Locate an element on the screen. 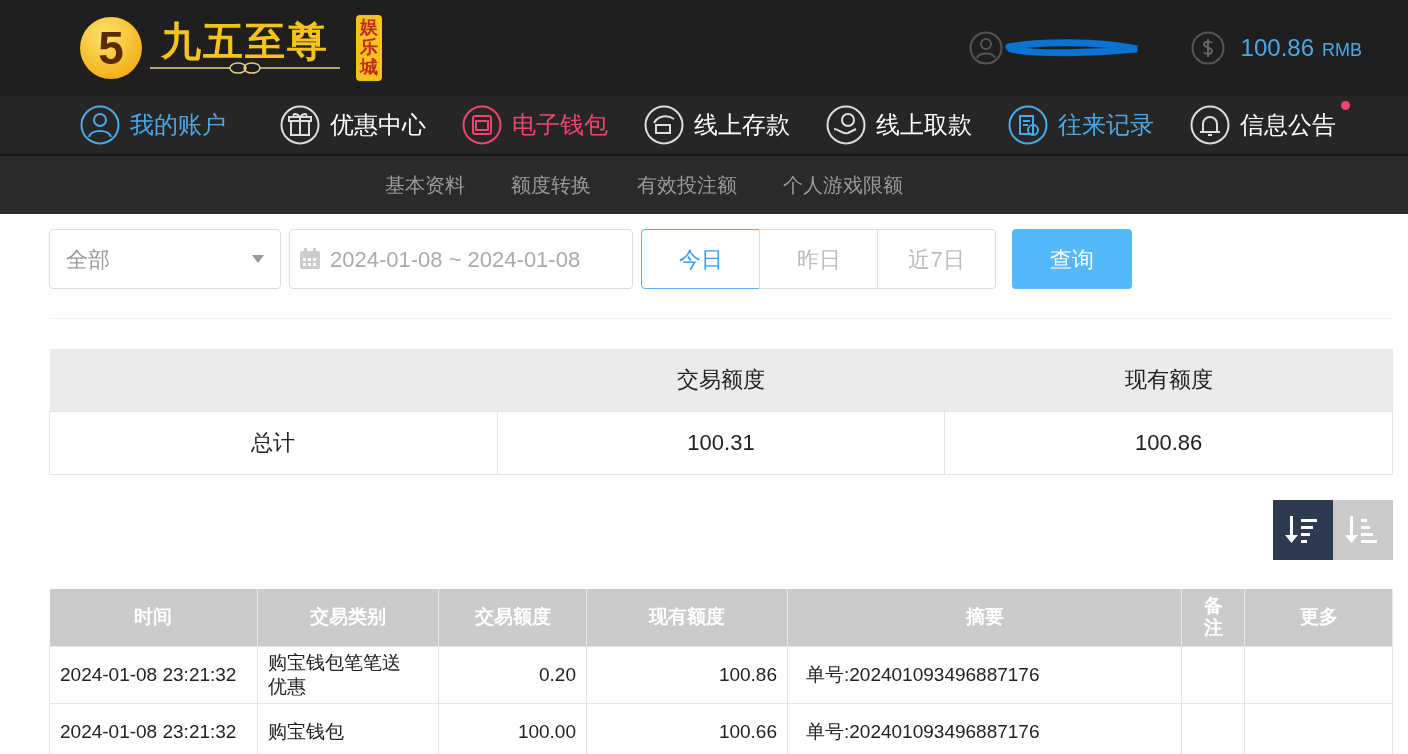  nav-item: 电子钱包 is located at coordinates (535, 125).